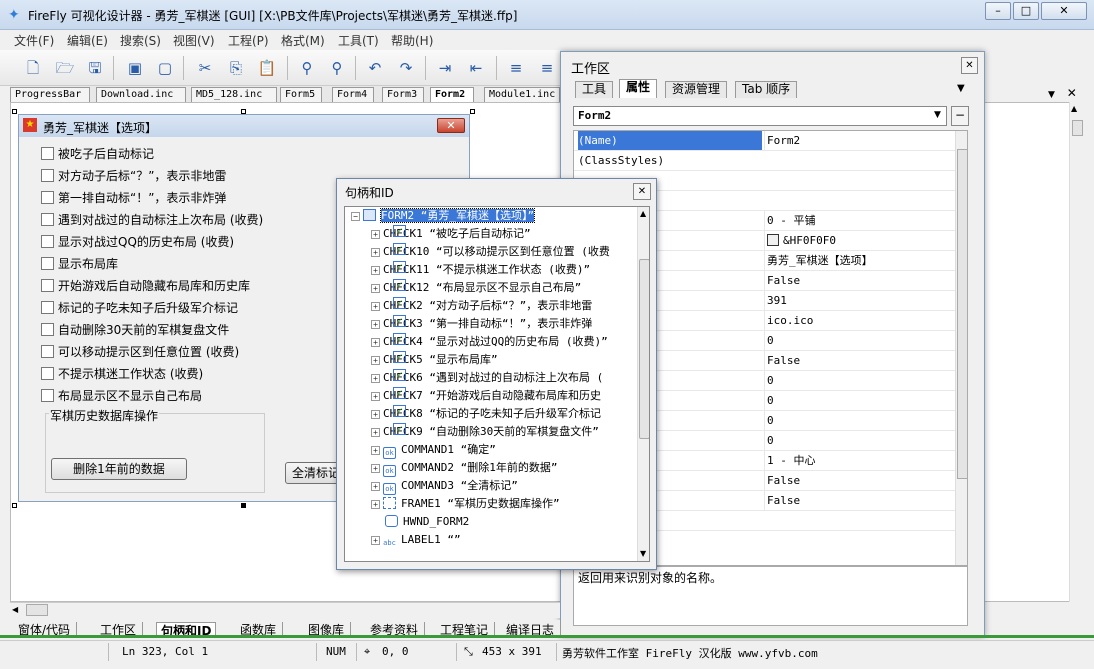 Image resolution: width=1094 pixels, height=669 pixels. I want to click on checkbox: 布局显示区不显示自己布局, so click(121, 395).